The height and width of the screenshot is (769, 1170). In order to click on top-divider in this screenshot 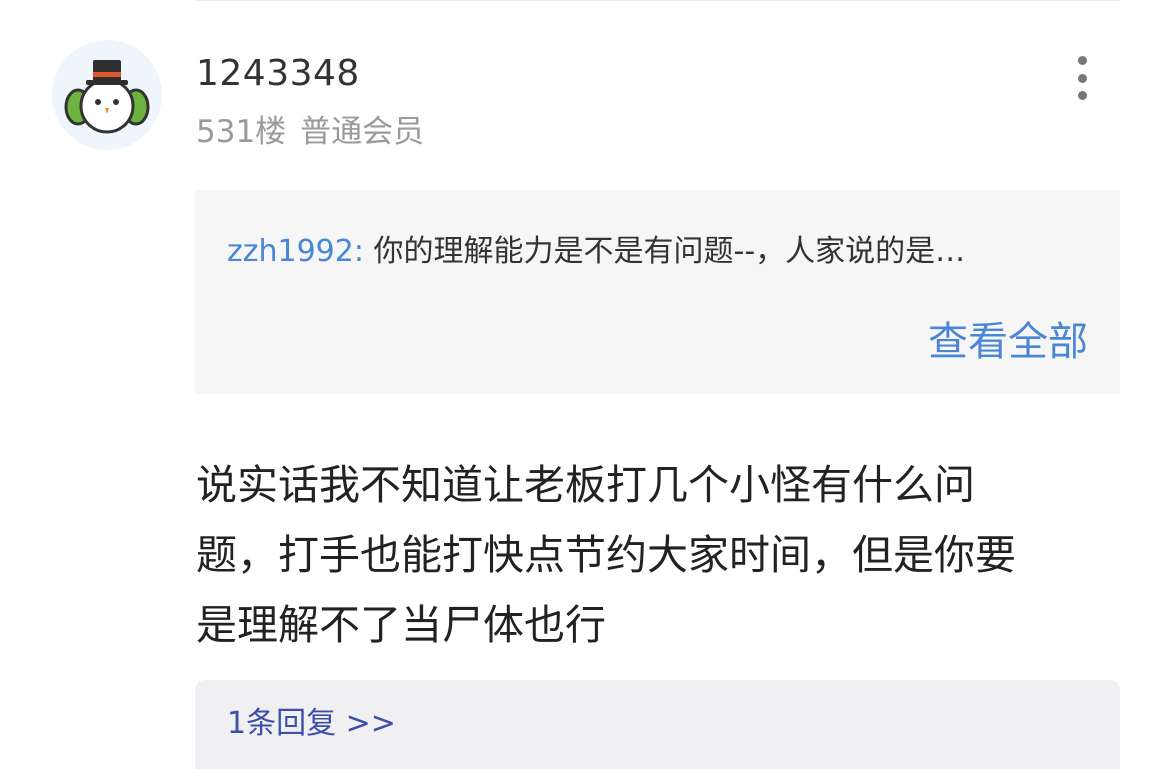, I will do `click(657, 0)`.